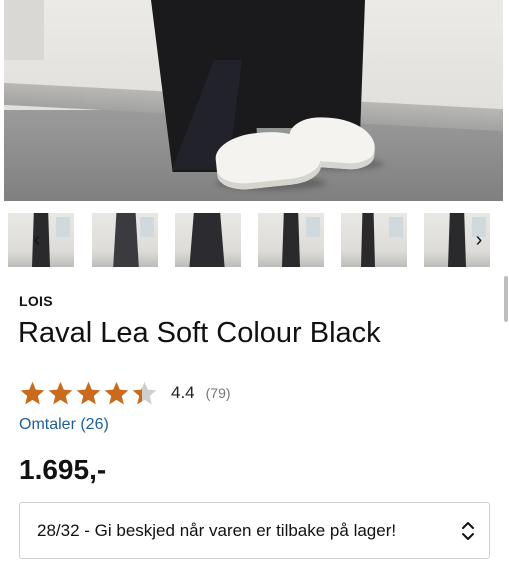 The image size is (509, 575). Describe the element at coordinates (183, 392) in the screenshot. I see `rating-value: 4.4` at that location.